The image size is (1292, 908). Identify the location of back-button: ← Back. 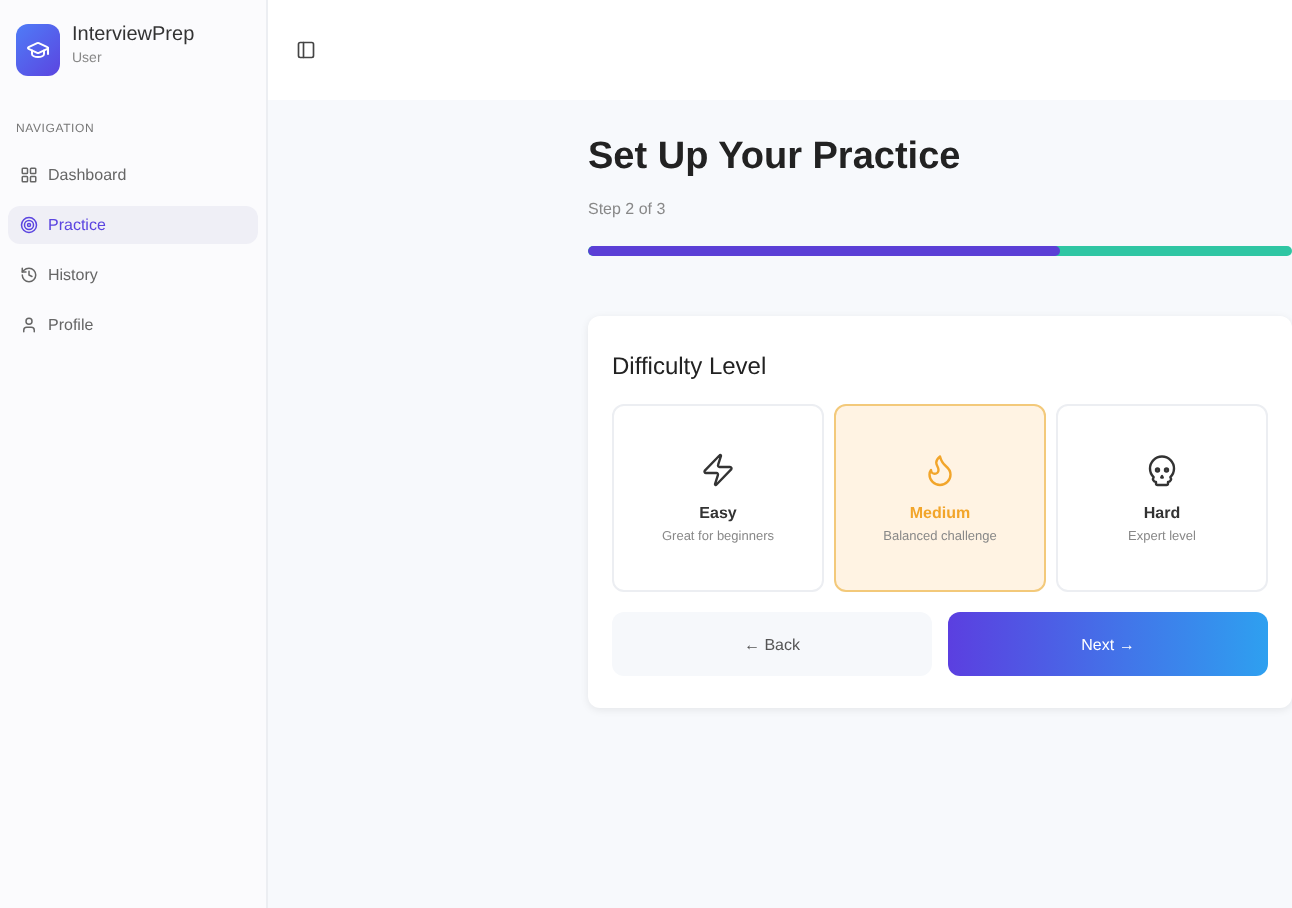
(772, 644).